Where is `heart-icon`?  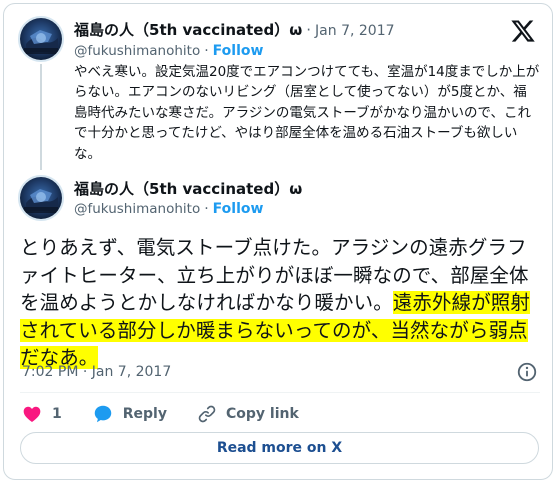 heart-icon is located at coordinates (32, 414).